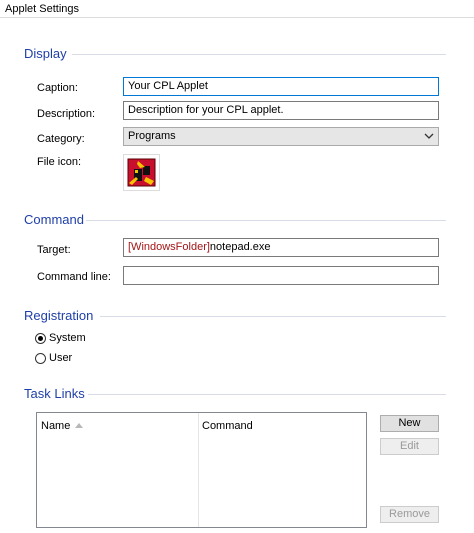 Image resolution: width=474 pixels, height=533 pixels. I want to click on column-header-command: Command, so click(227, 426).